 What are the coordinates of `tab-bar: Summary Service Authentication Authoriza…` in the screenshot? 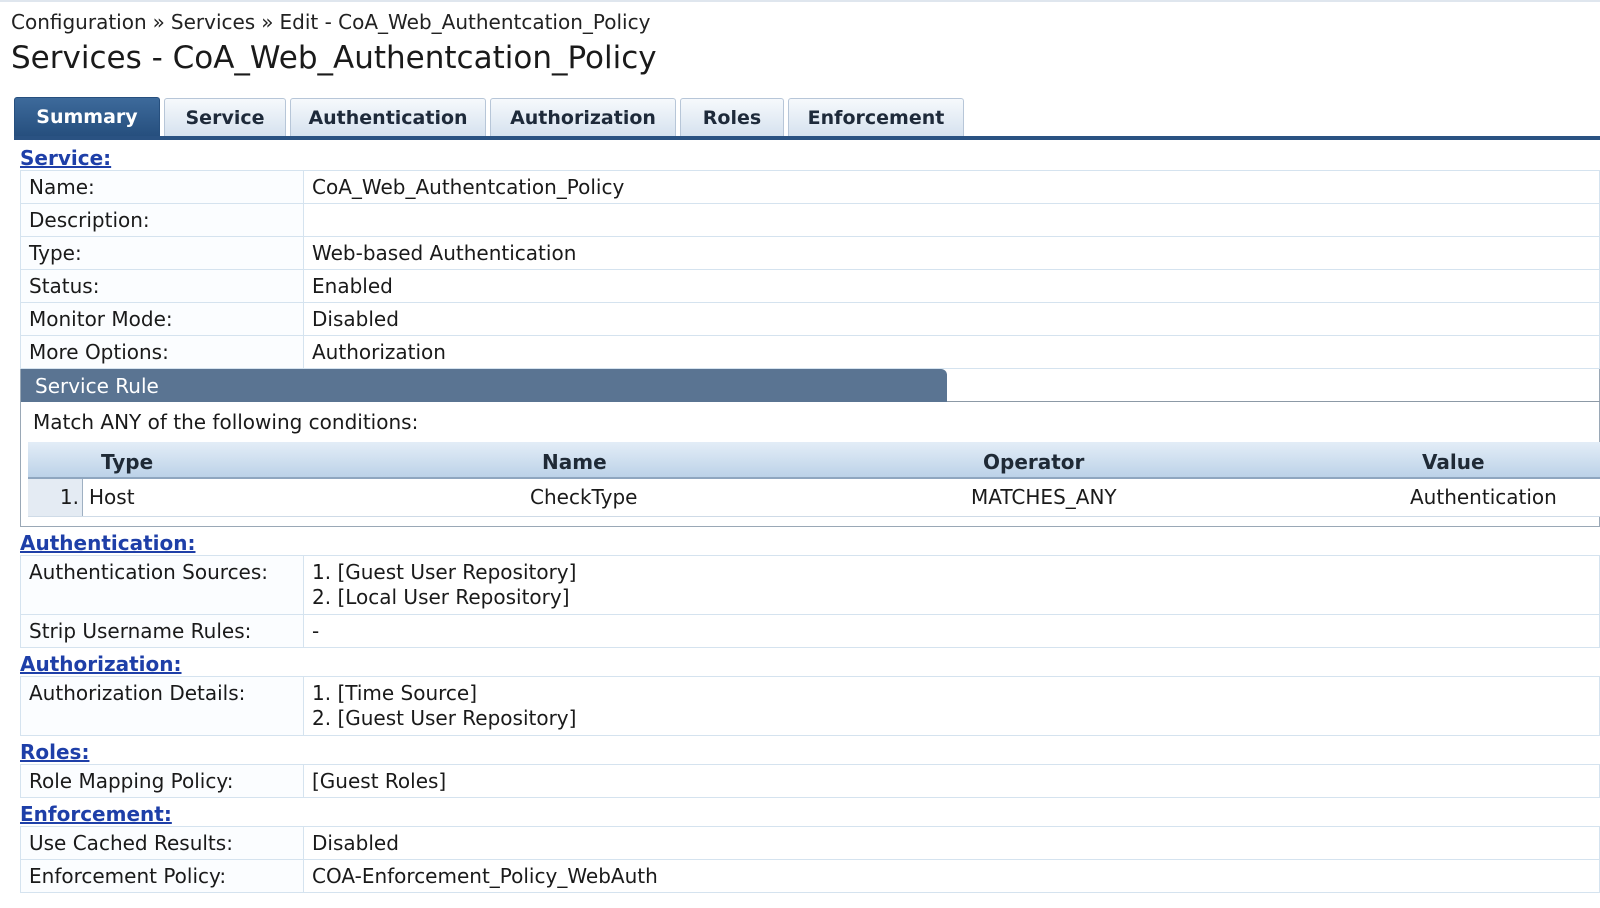 It's located at (491, 117).